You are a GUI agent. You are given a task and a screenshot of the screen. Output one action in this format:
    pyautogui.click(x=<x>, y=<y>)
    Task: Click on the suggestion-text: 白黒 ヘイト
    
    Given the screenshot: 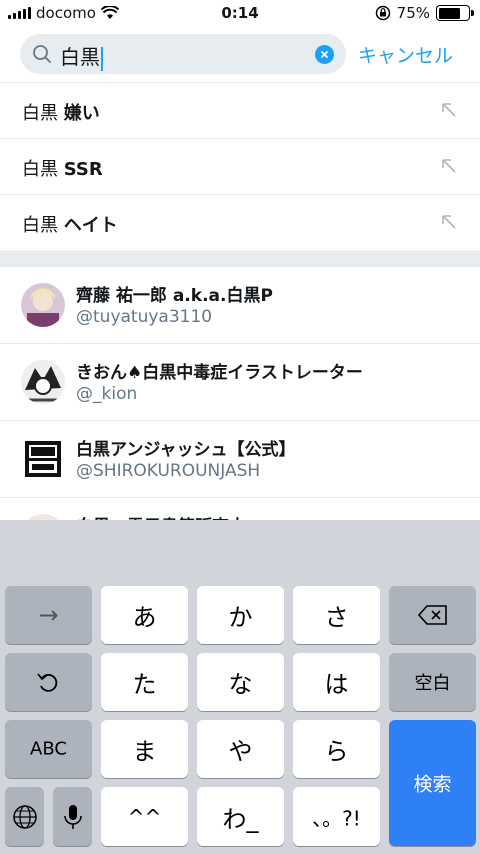 What is the action you would take?
    pyautogui.click(x=70, y=224)
    